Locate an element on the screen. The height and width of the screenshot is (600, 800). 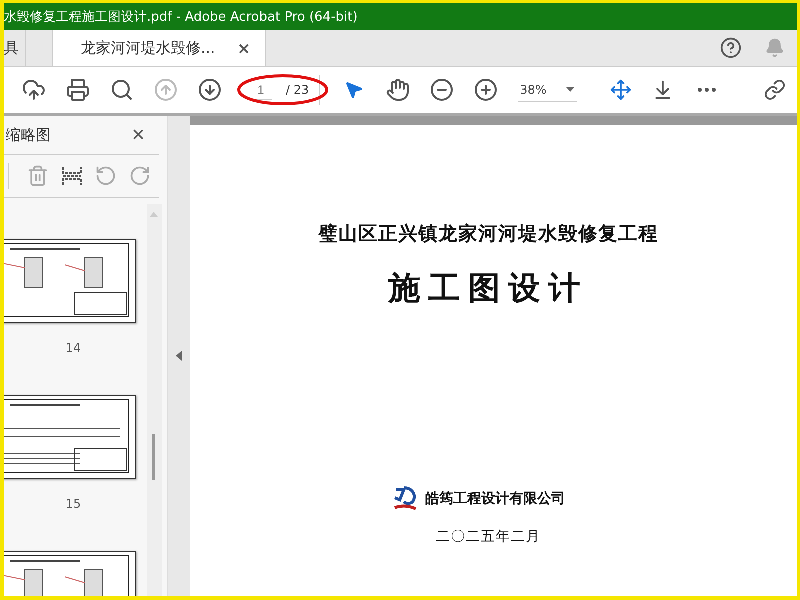
document-date: 二〇二五年二月 is located at coordinates (488, 537).